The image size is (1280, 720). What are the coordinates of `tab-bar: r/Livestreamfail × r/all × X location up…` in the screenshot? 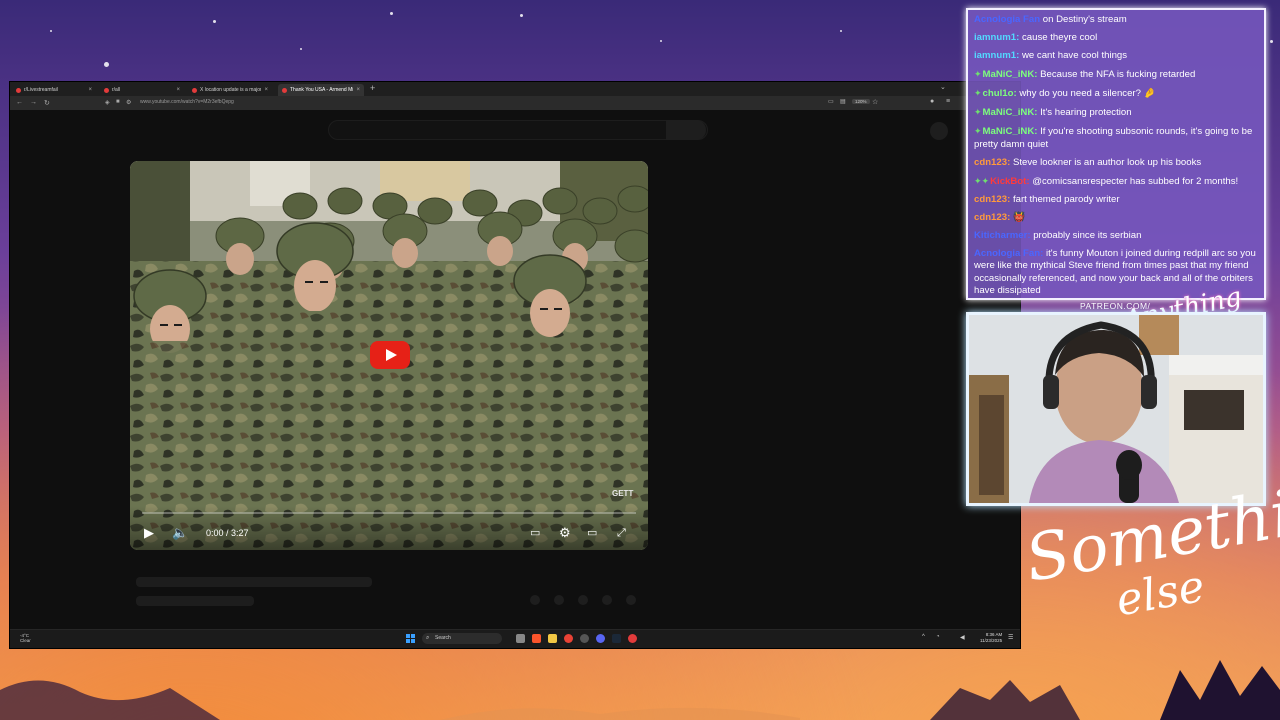 It's located at (515, 89).